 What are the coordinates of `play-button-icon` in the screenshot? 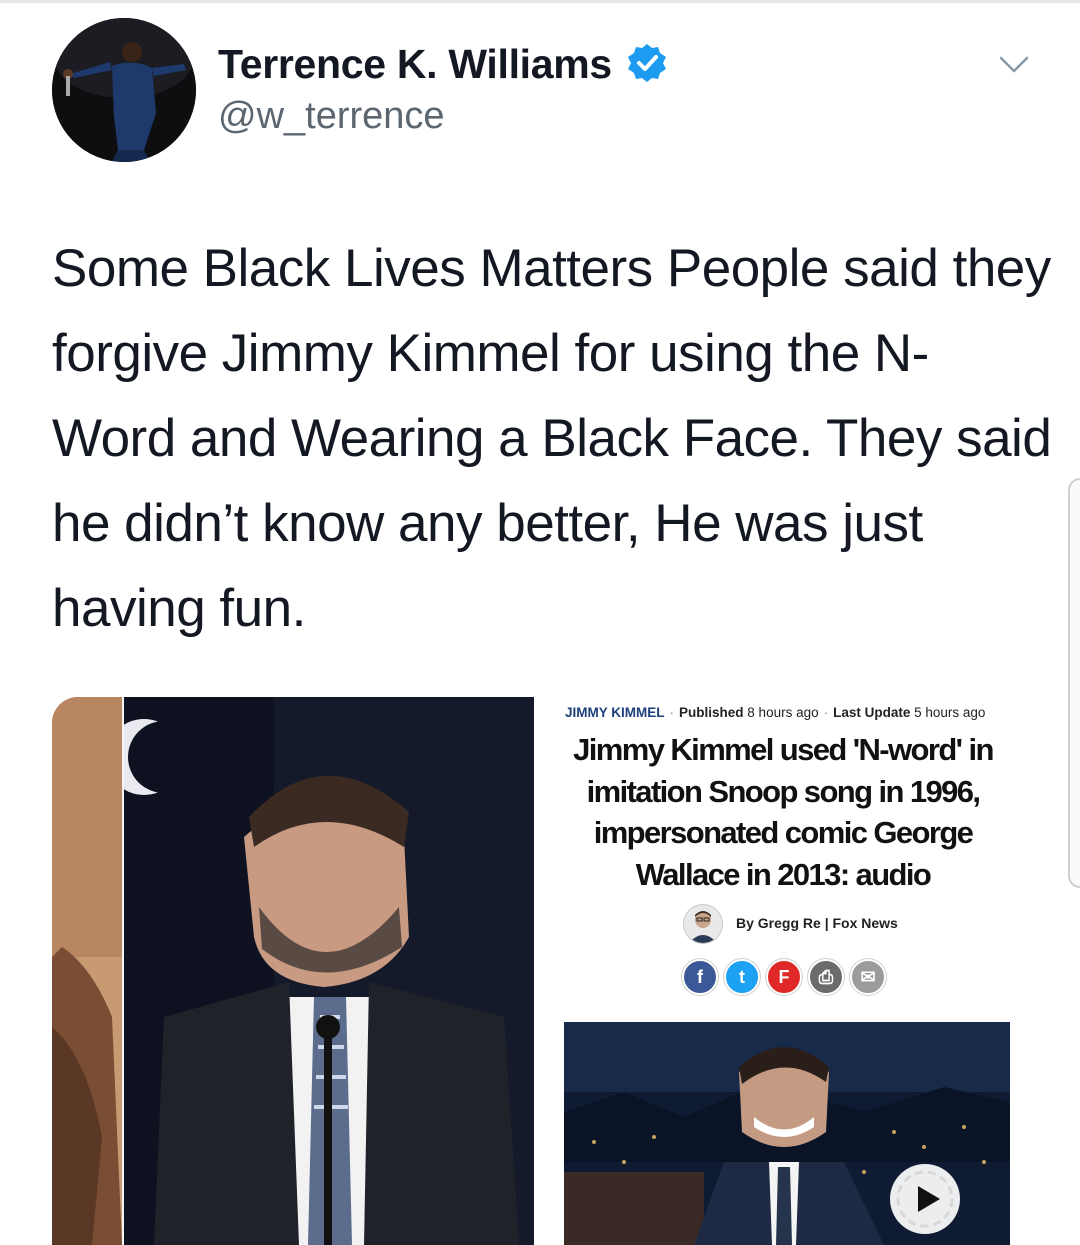 It's located at (925, 1199).